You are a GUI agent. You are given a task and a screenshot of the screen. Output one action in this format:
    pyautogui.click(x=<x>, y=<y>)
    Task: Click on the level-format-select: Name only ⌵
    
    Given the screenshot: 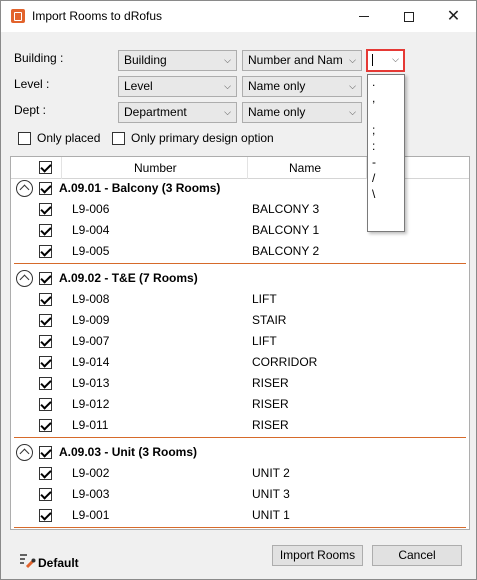 What is the action you would take?
    pyautogui.click(x=302, y=86)
    